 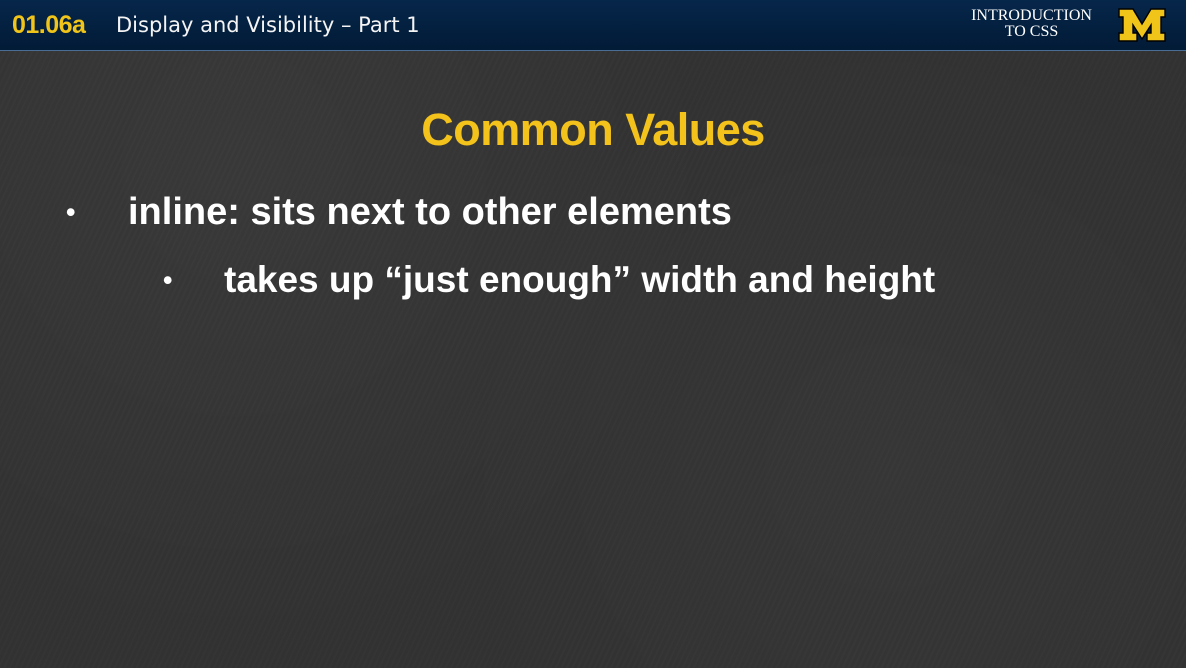 What do you see at coordinates (49, 25) in the screenshot?
I see `lesson-code: 01.06a` at bounding box center [49, 25].